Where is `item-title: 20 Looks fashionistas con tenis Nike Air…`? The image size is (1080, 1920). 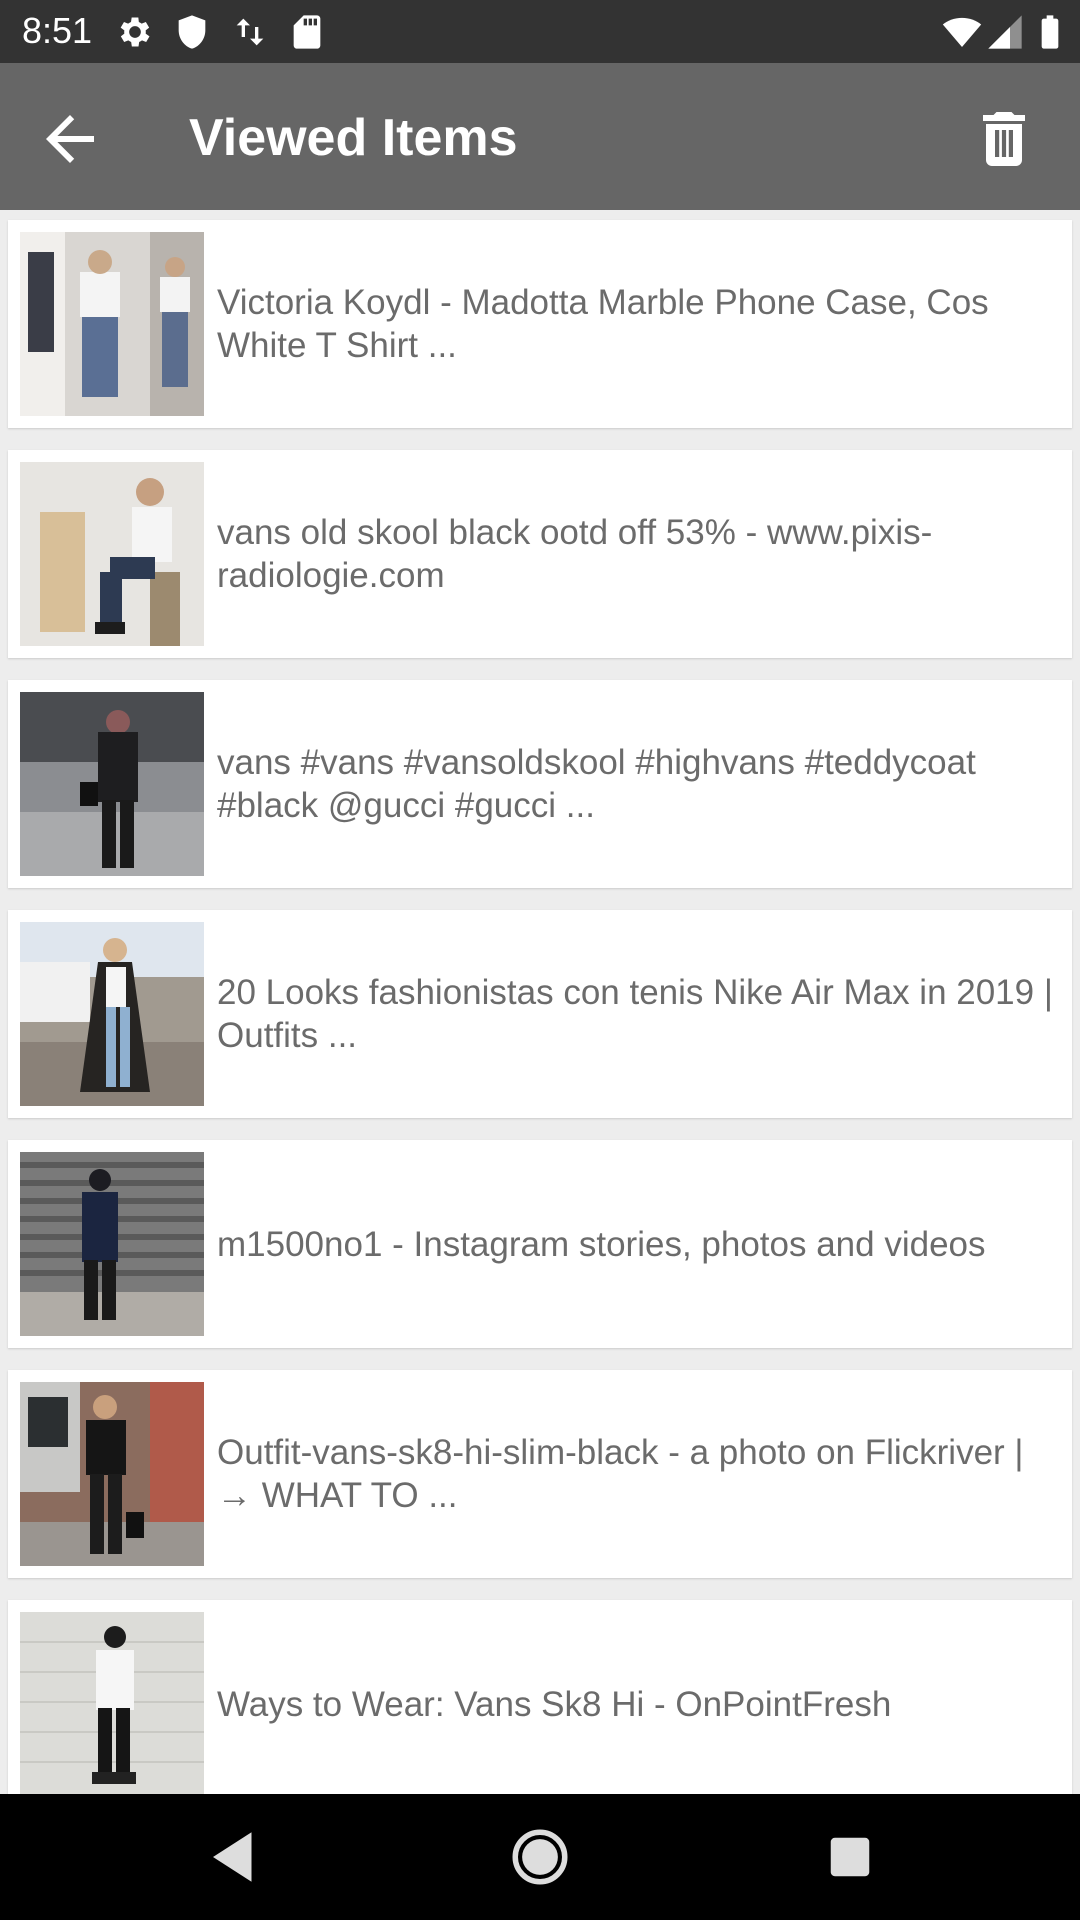
item-title: 20 Looks fashionistas con tenis Nike Air… is located at coordinates (635, 1014).